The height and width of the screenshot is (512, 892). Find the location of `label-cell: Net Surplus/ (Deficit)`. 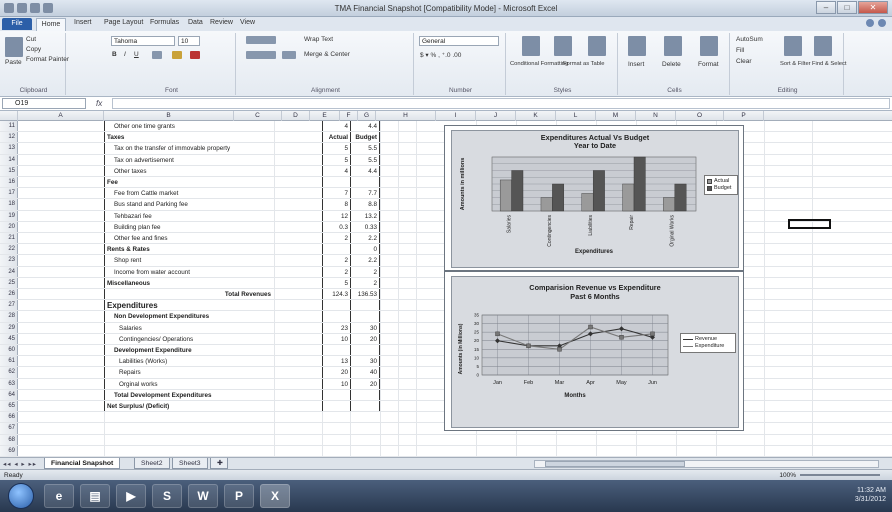

label-cell: Net Surplus/ (Deficit) is located at coordinates (189, 406).